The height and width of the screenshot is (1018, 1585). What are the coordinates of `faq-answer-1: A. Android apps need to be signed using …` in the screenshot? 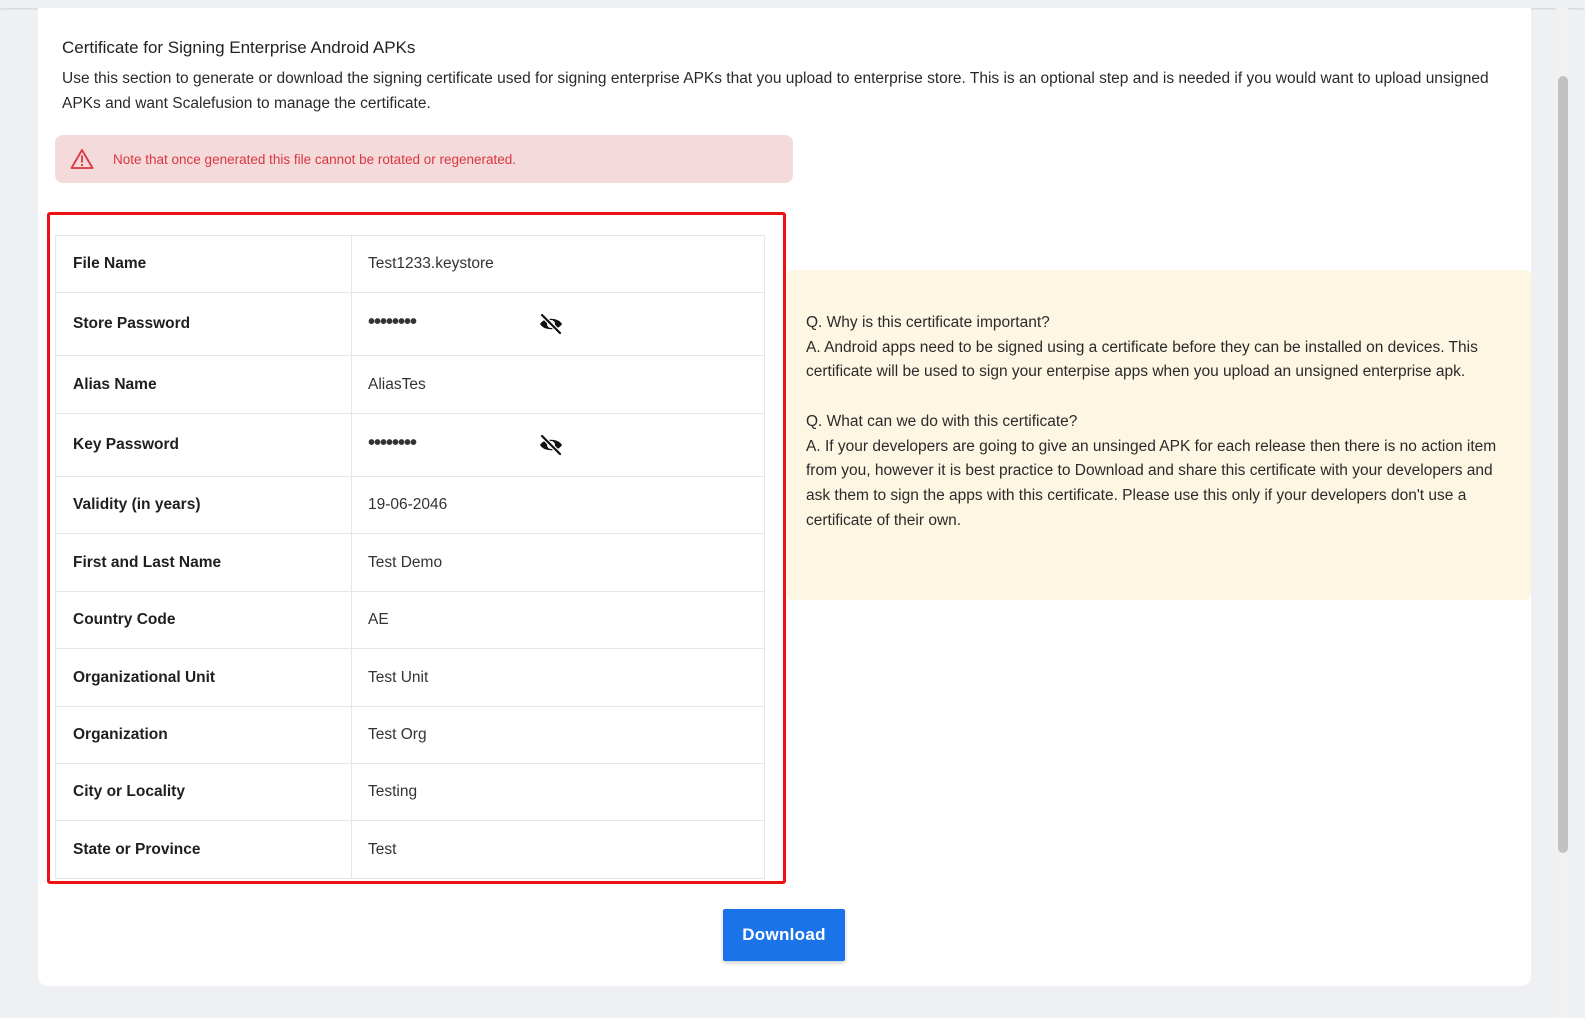 It's located at (1142, 359).